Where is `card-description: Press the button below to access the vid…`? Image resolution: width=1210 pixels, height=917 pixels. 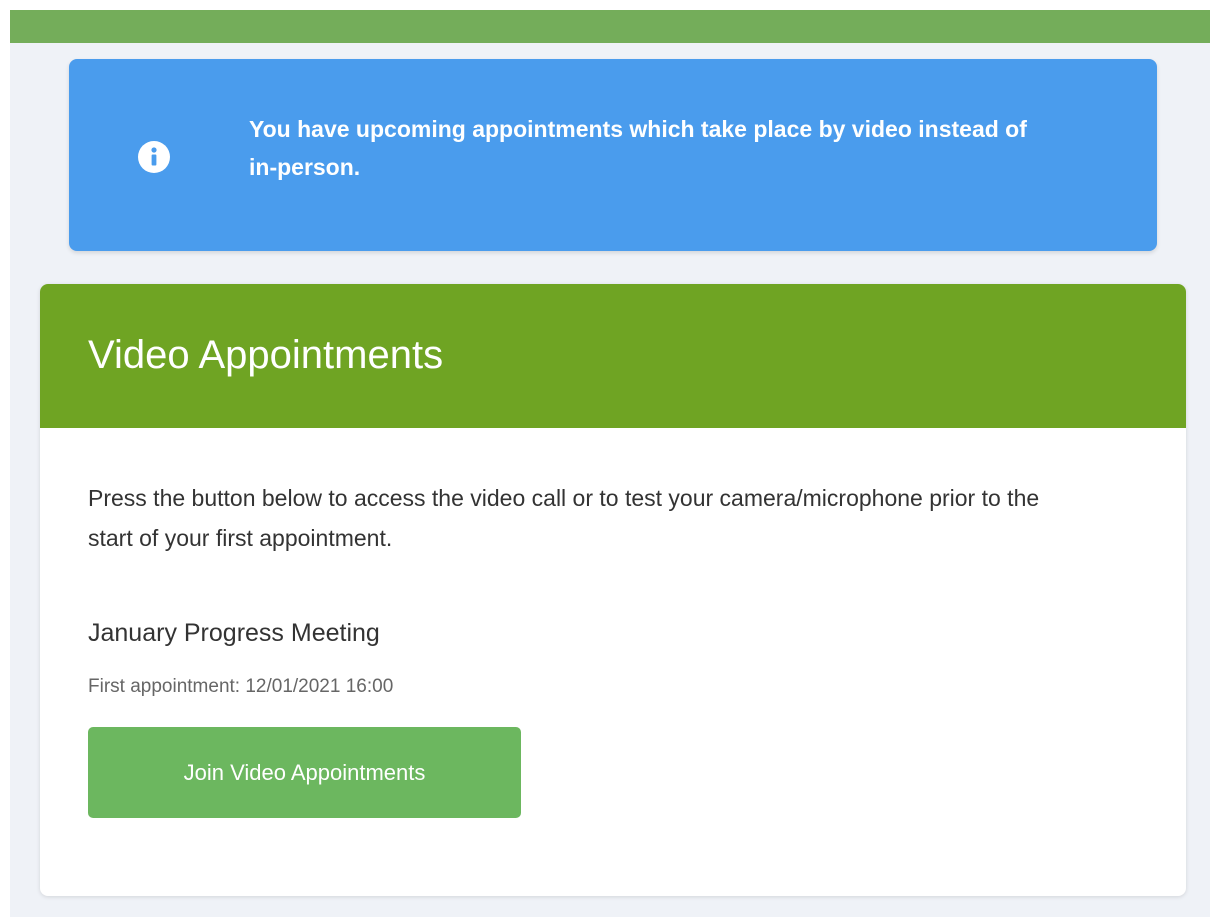
card-description: Press the button below to access the vid… is located at coordinates (564, 518).